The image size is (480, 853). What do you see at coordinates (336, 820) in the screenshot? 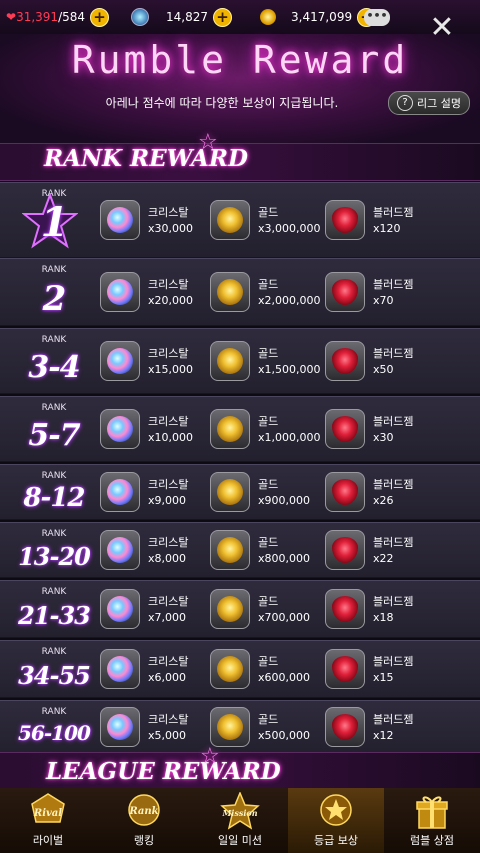
I see `nav-tier-reward: 등급 보상` at bounding box center [336, 820].